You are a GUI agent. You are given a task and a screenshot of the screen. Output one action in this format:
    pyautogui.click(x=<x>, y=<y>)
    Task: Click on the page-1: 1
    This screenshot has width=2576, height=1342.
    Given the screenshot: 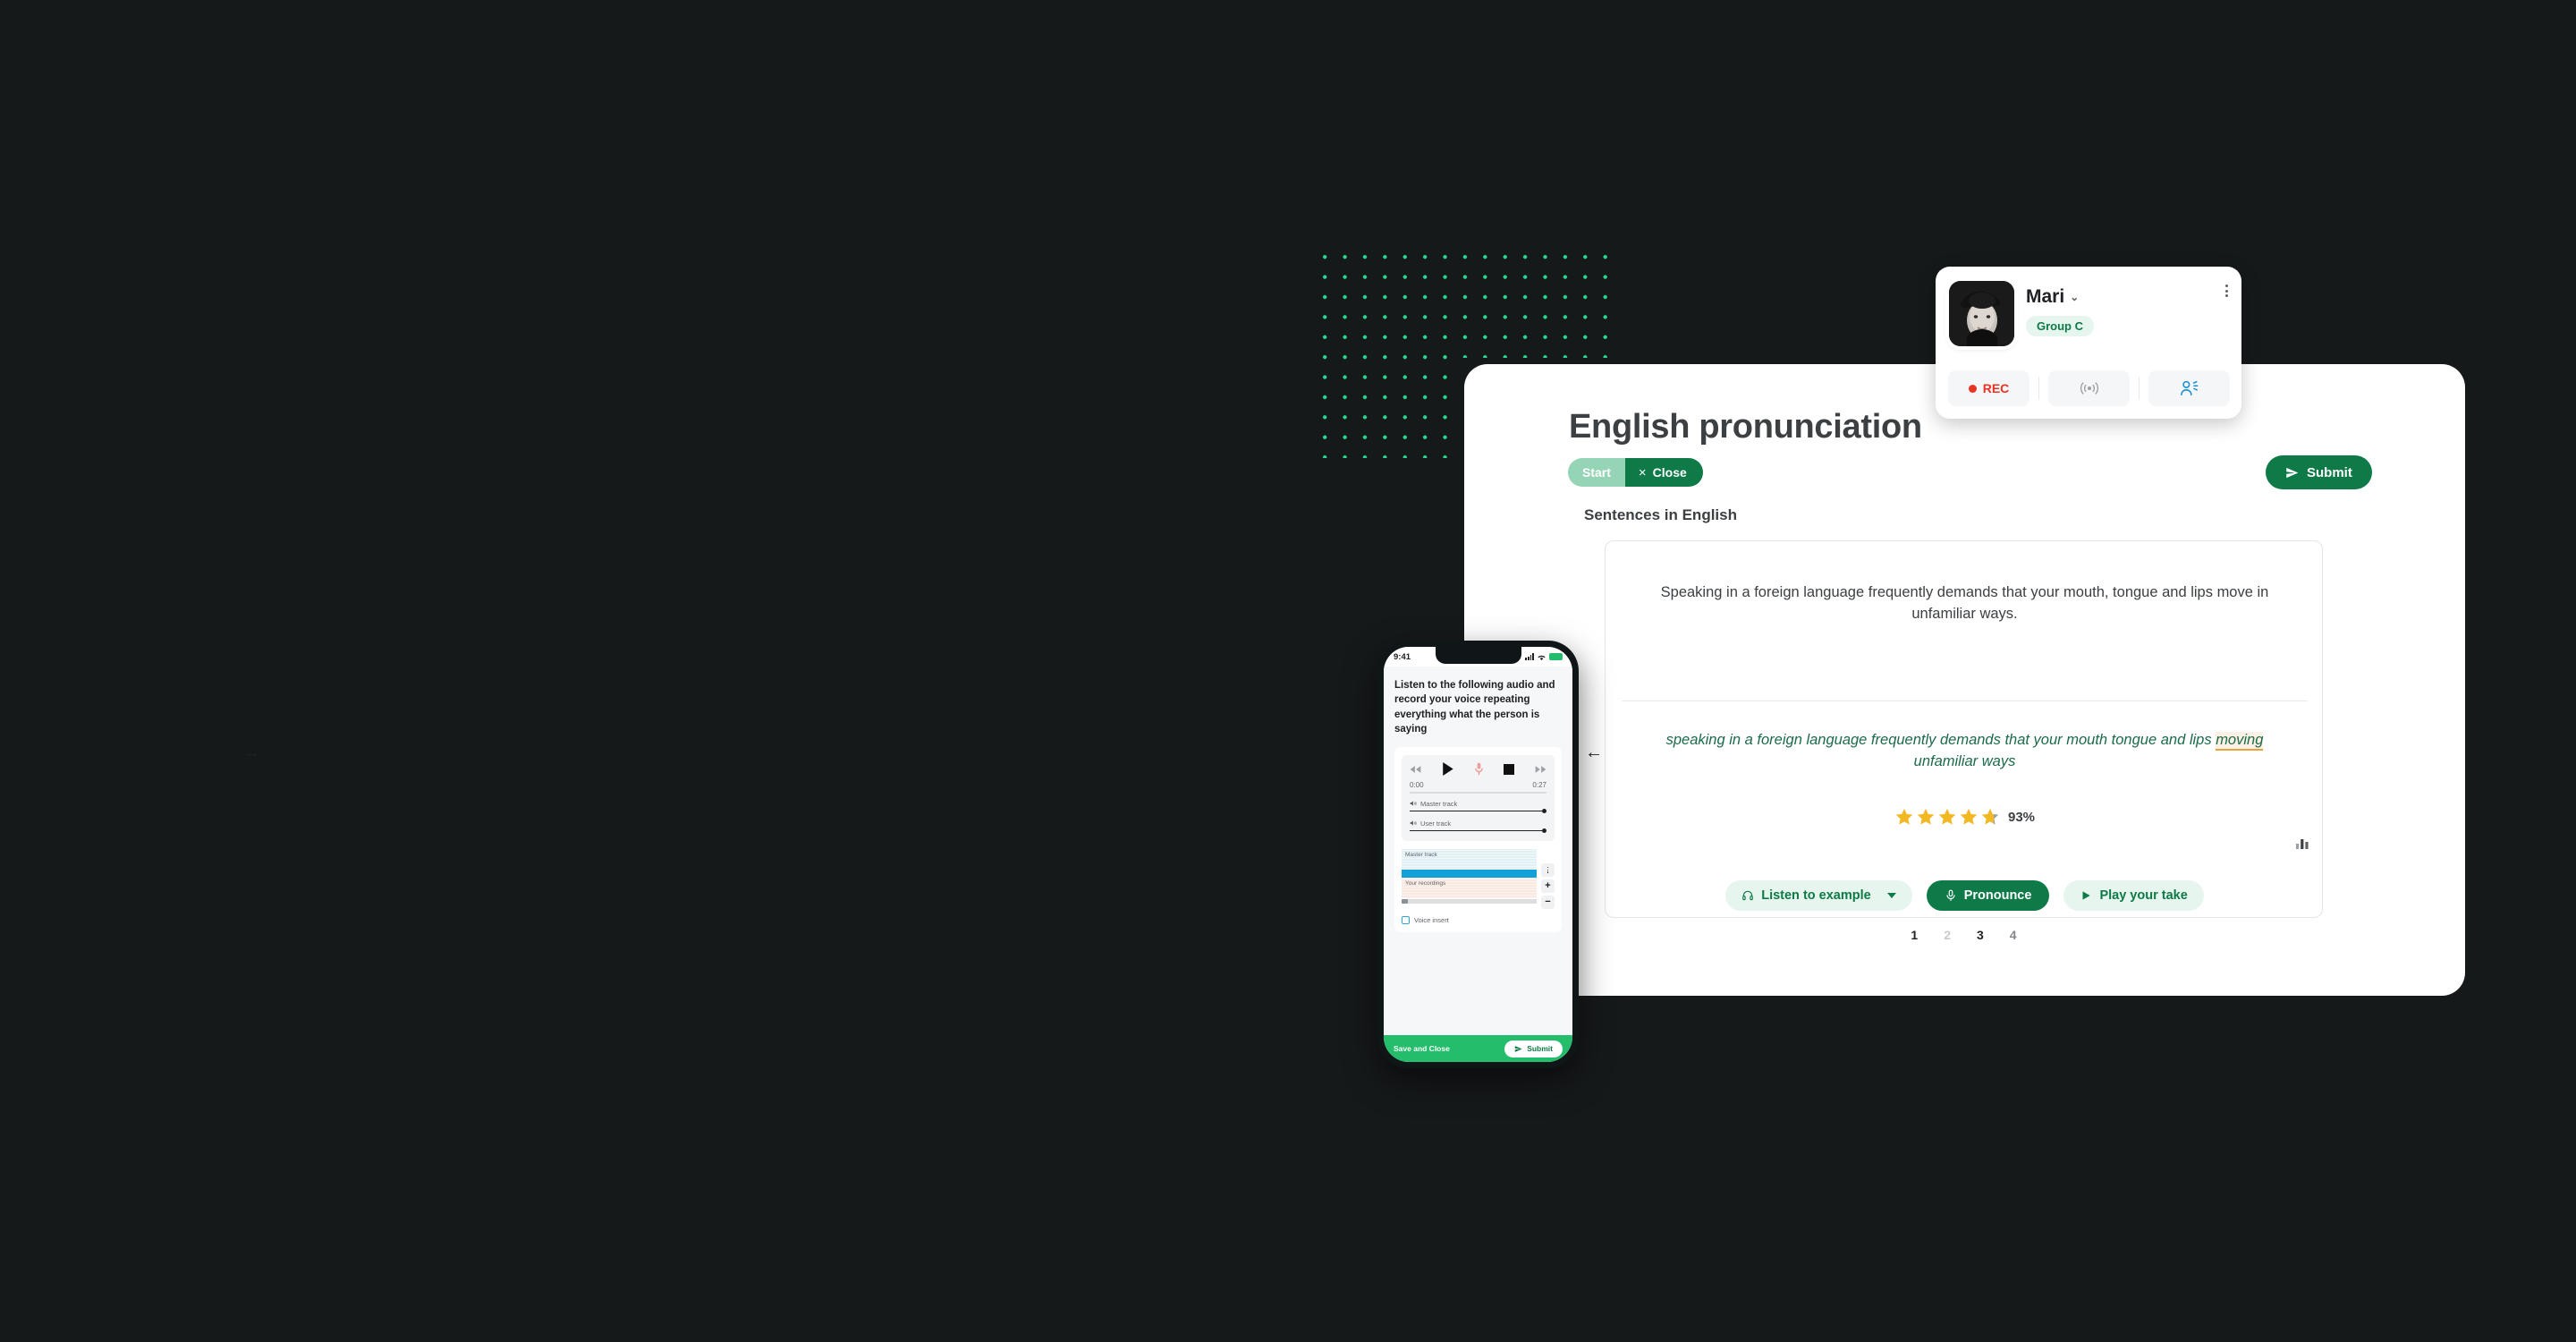 What is the action you would take?
    pyautogui.click(x=1914, y=935)
    